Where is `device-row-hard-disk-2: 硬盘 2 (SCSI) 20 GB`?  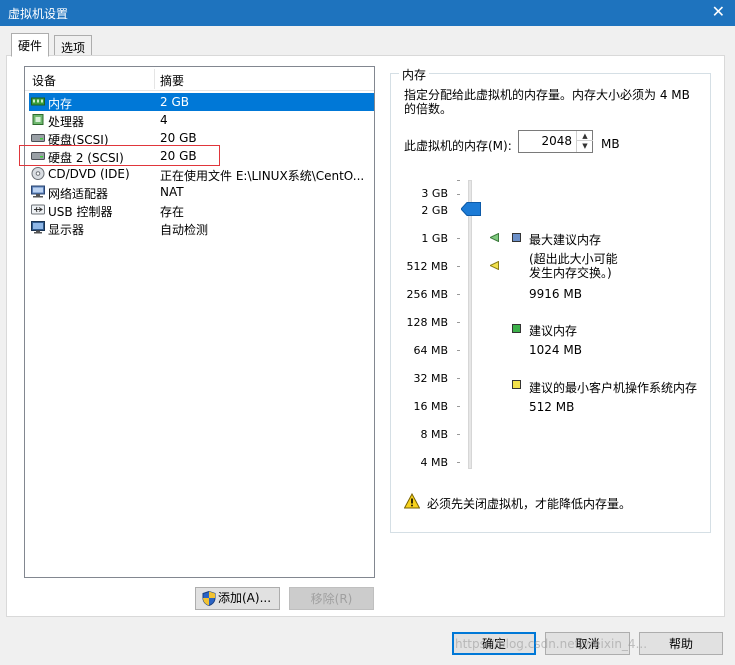 device-row-hard-disk-2: 硬盘 2 (SCSI) 20 GB is located at coordinates (201, 156).